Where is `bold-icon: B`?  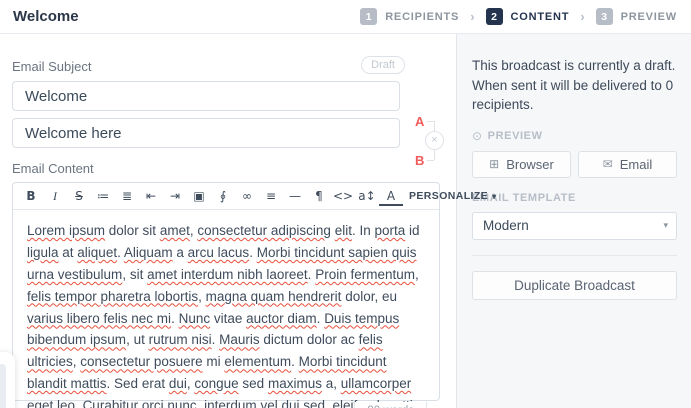 bold-icon: B is located at coordinates (31, 196).